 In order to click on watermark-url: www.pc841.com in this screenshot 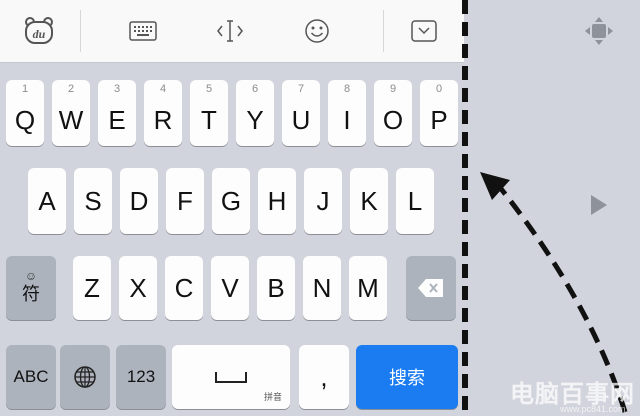, I will do `click(593, 409)`.